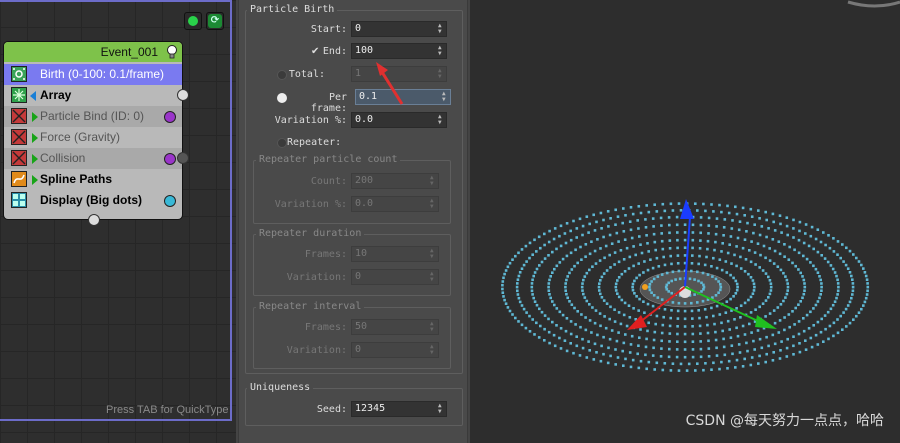 Image resolution: width=900 pixels, height=443 pixels. What do you see at coordinates (172, 52) in the screenshot?
I see `lightbulb-icon` at bounding box center [172, 52].